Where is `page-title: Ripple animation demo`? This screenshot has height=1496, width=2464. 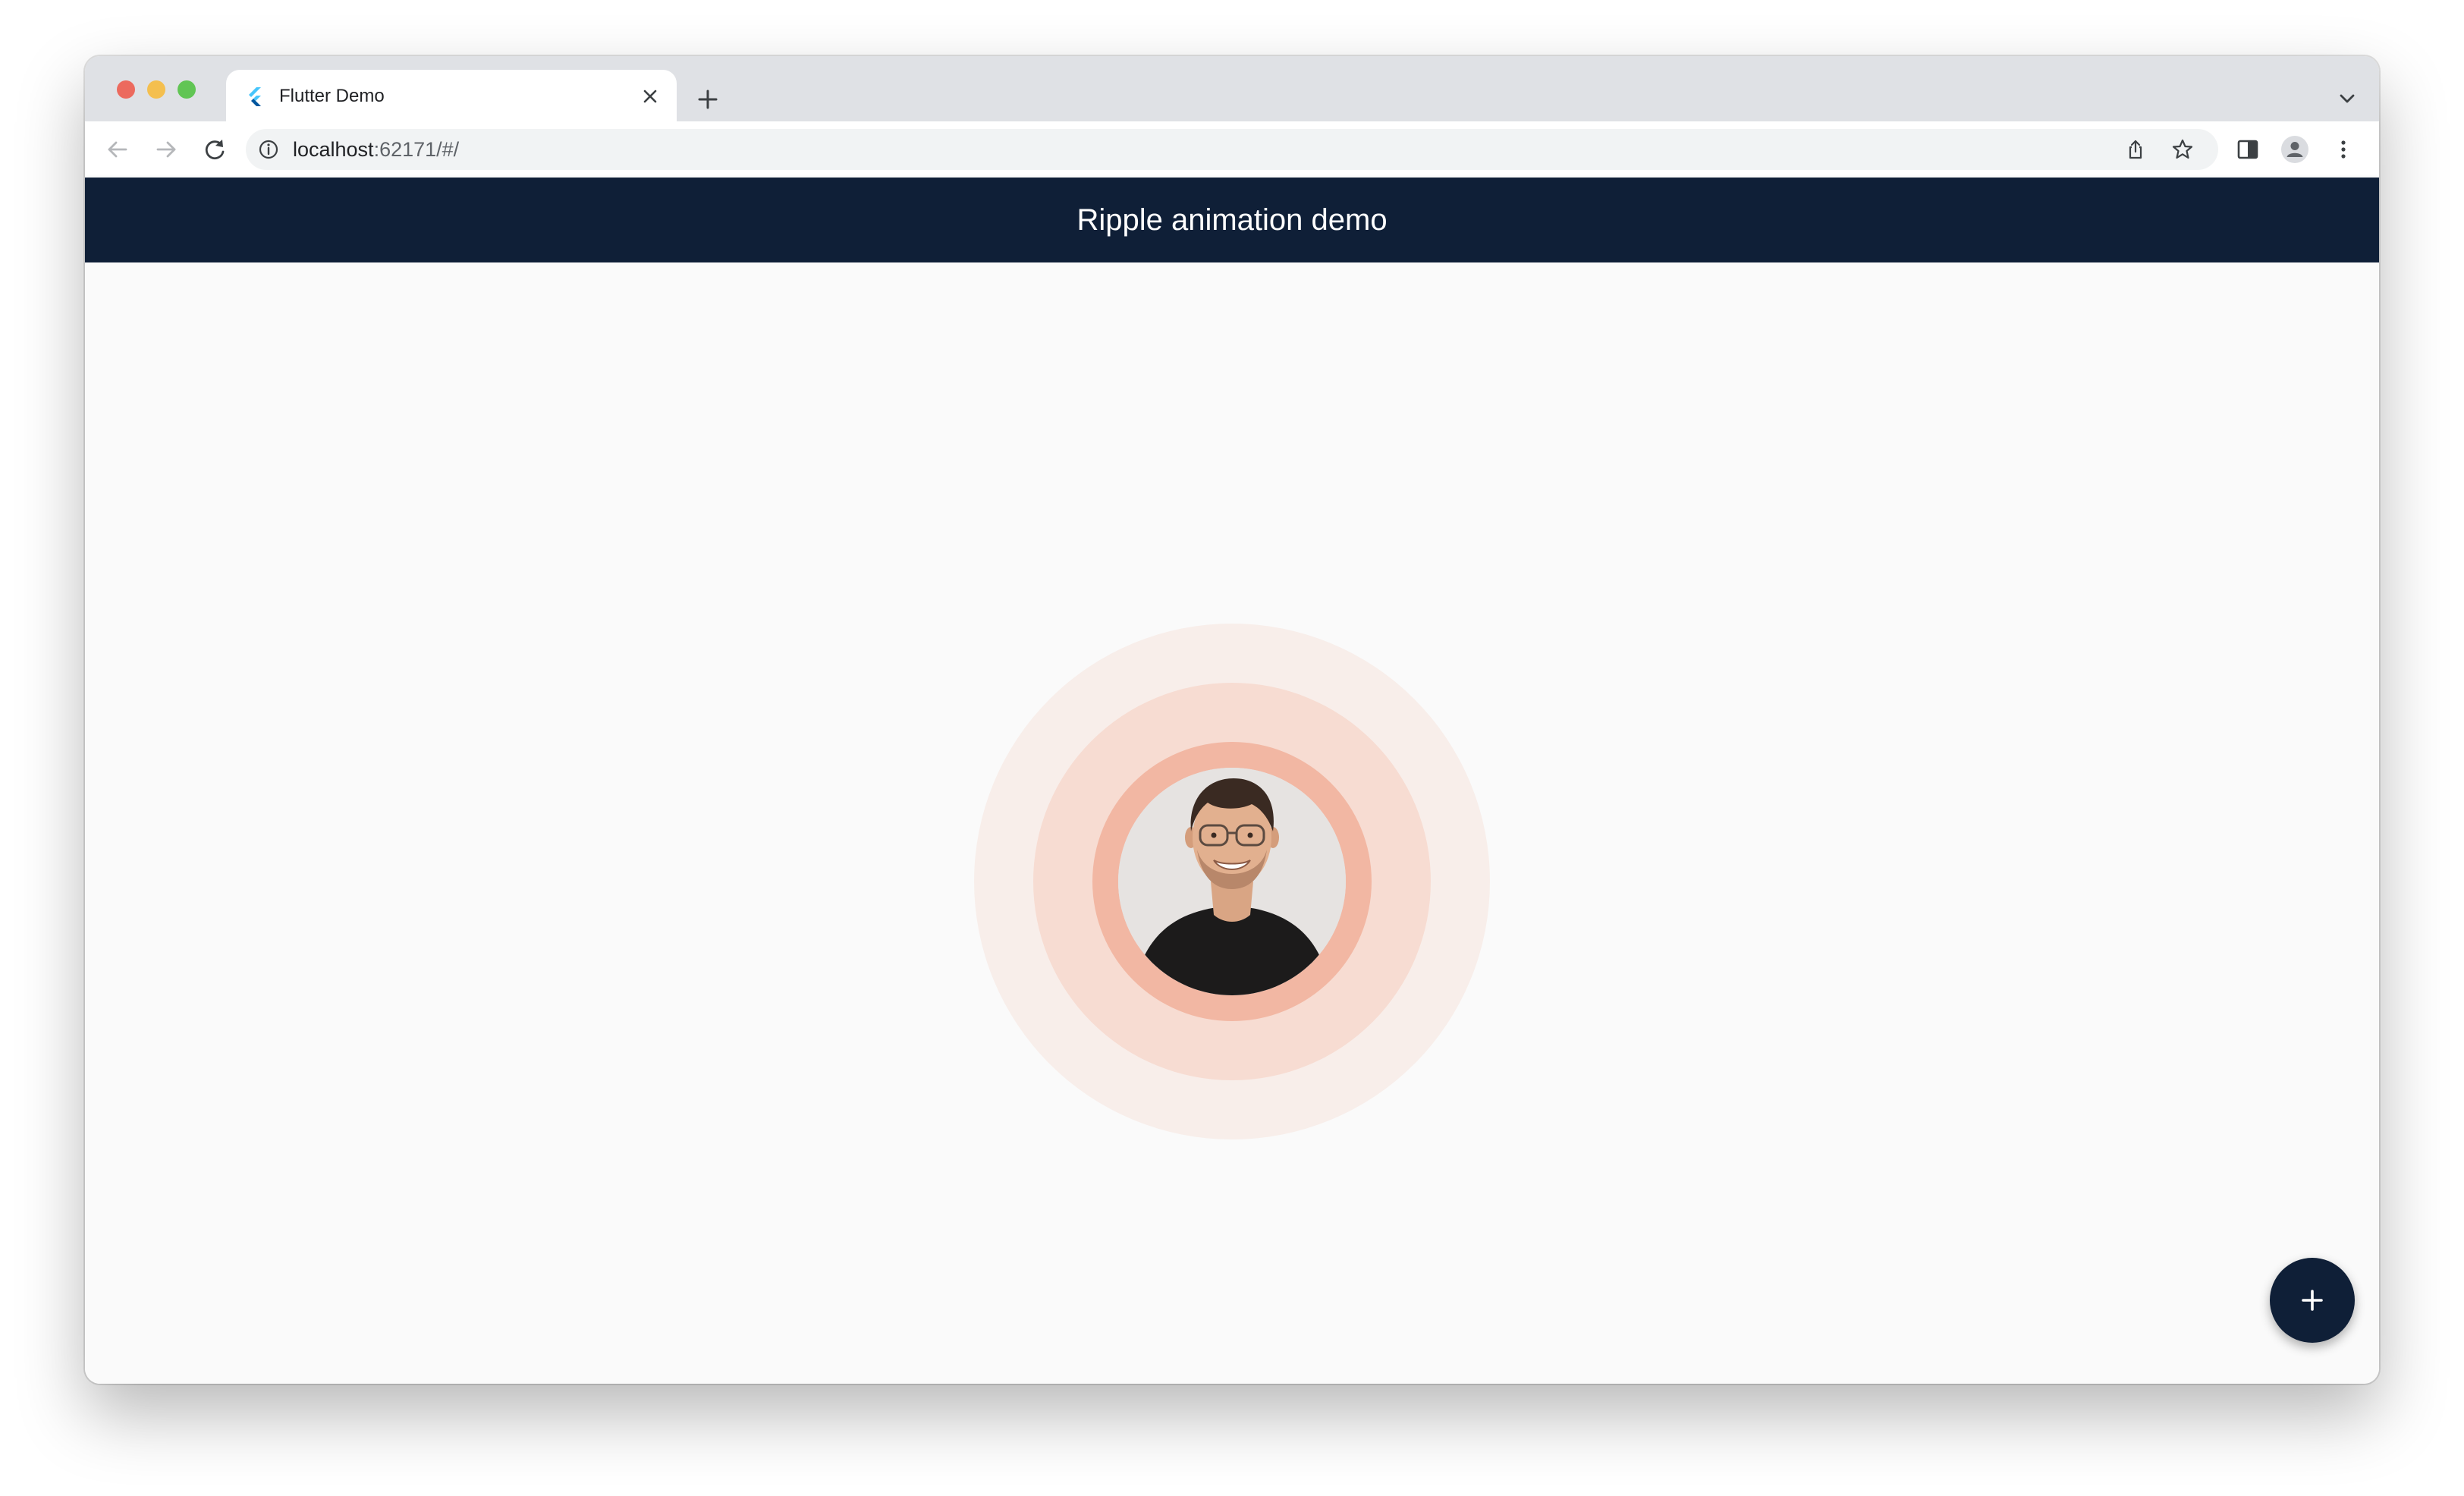
page-title: Ripple animation demo is located at coordinates (1232, 220).